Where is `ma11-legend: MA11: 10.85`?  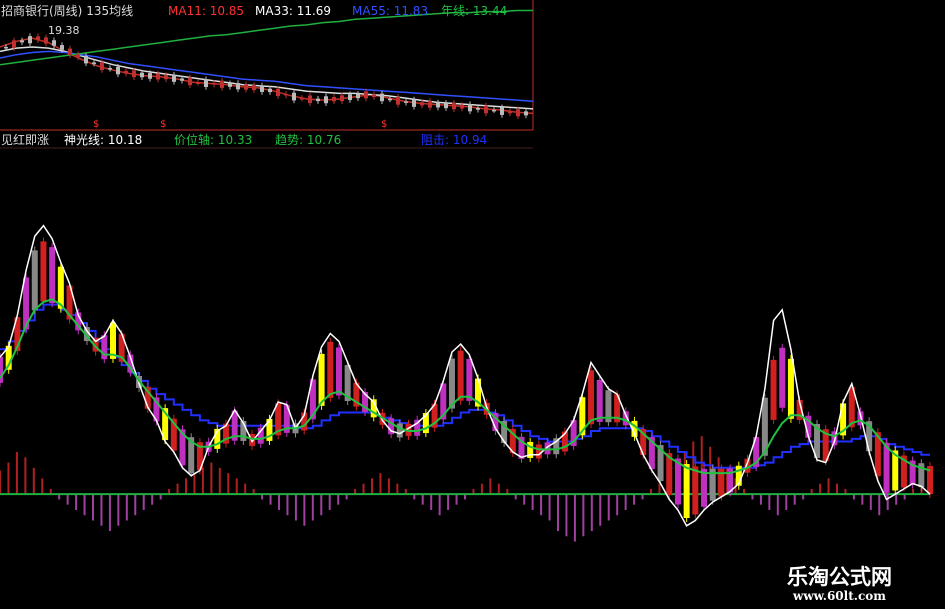 ma11-legend: MA11: 10.85 is located at coordinates (206, 11).